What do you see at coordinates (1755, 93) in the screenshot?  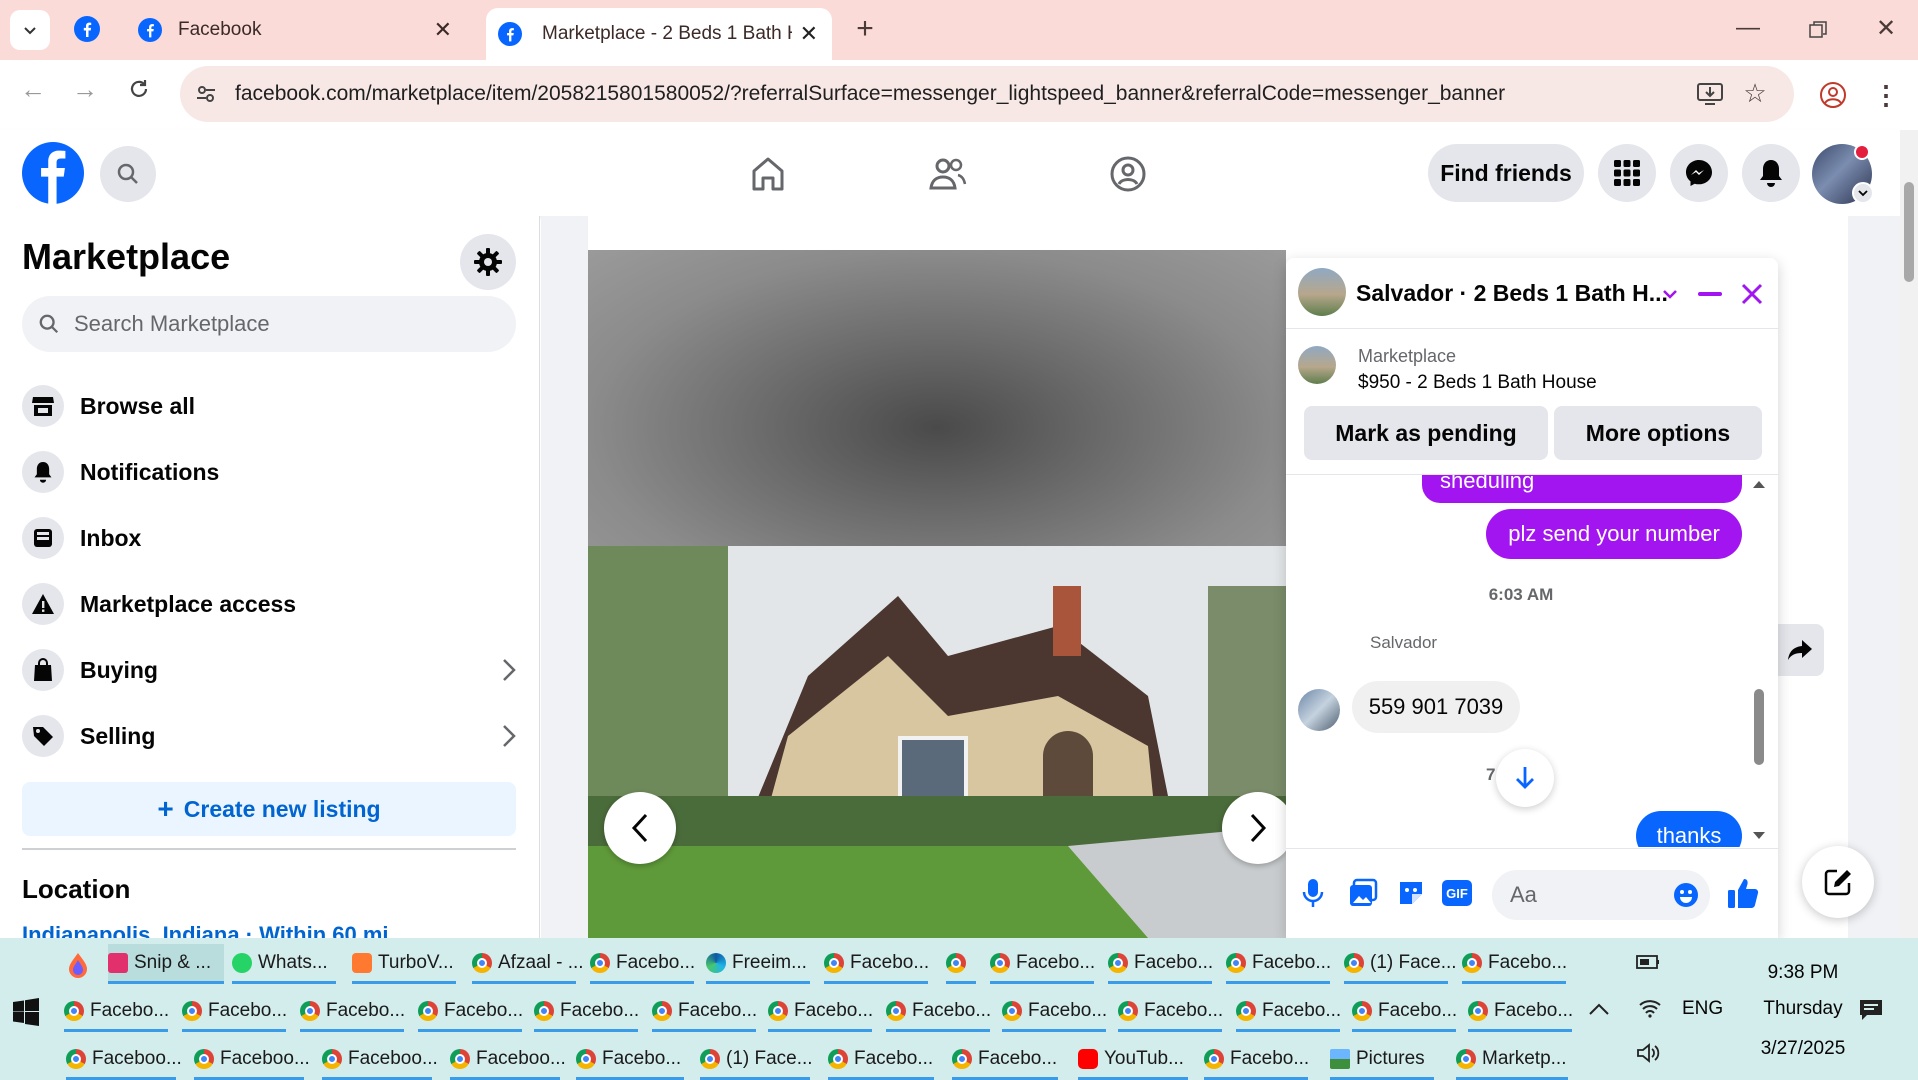 I see `bookmark-star-icon: ☆` at bounding box center [1755, 93].